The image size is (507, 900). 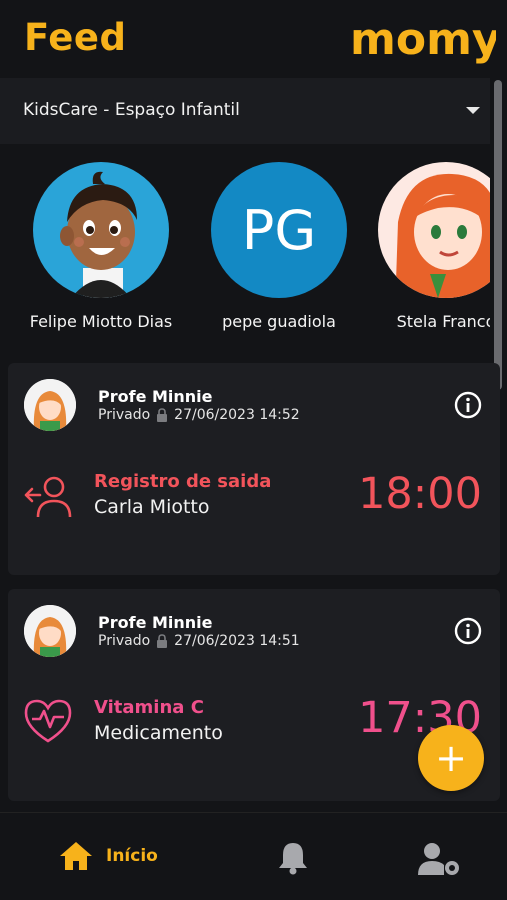 I want to click on heart-pulse-icon, so click(x=48, y=721).